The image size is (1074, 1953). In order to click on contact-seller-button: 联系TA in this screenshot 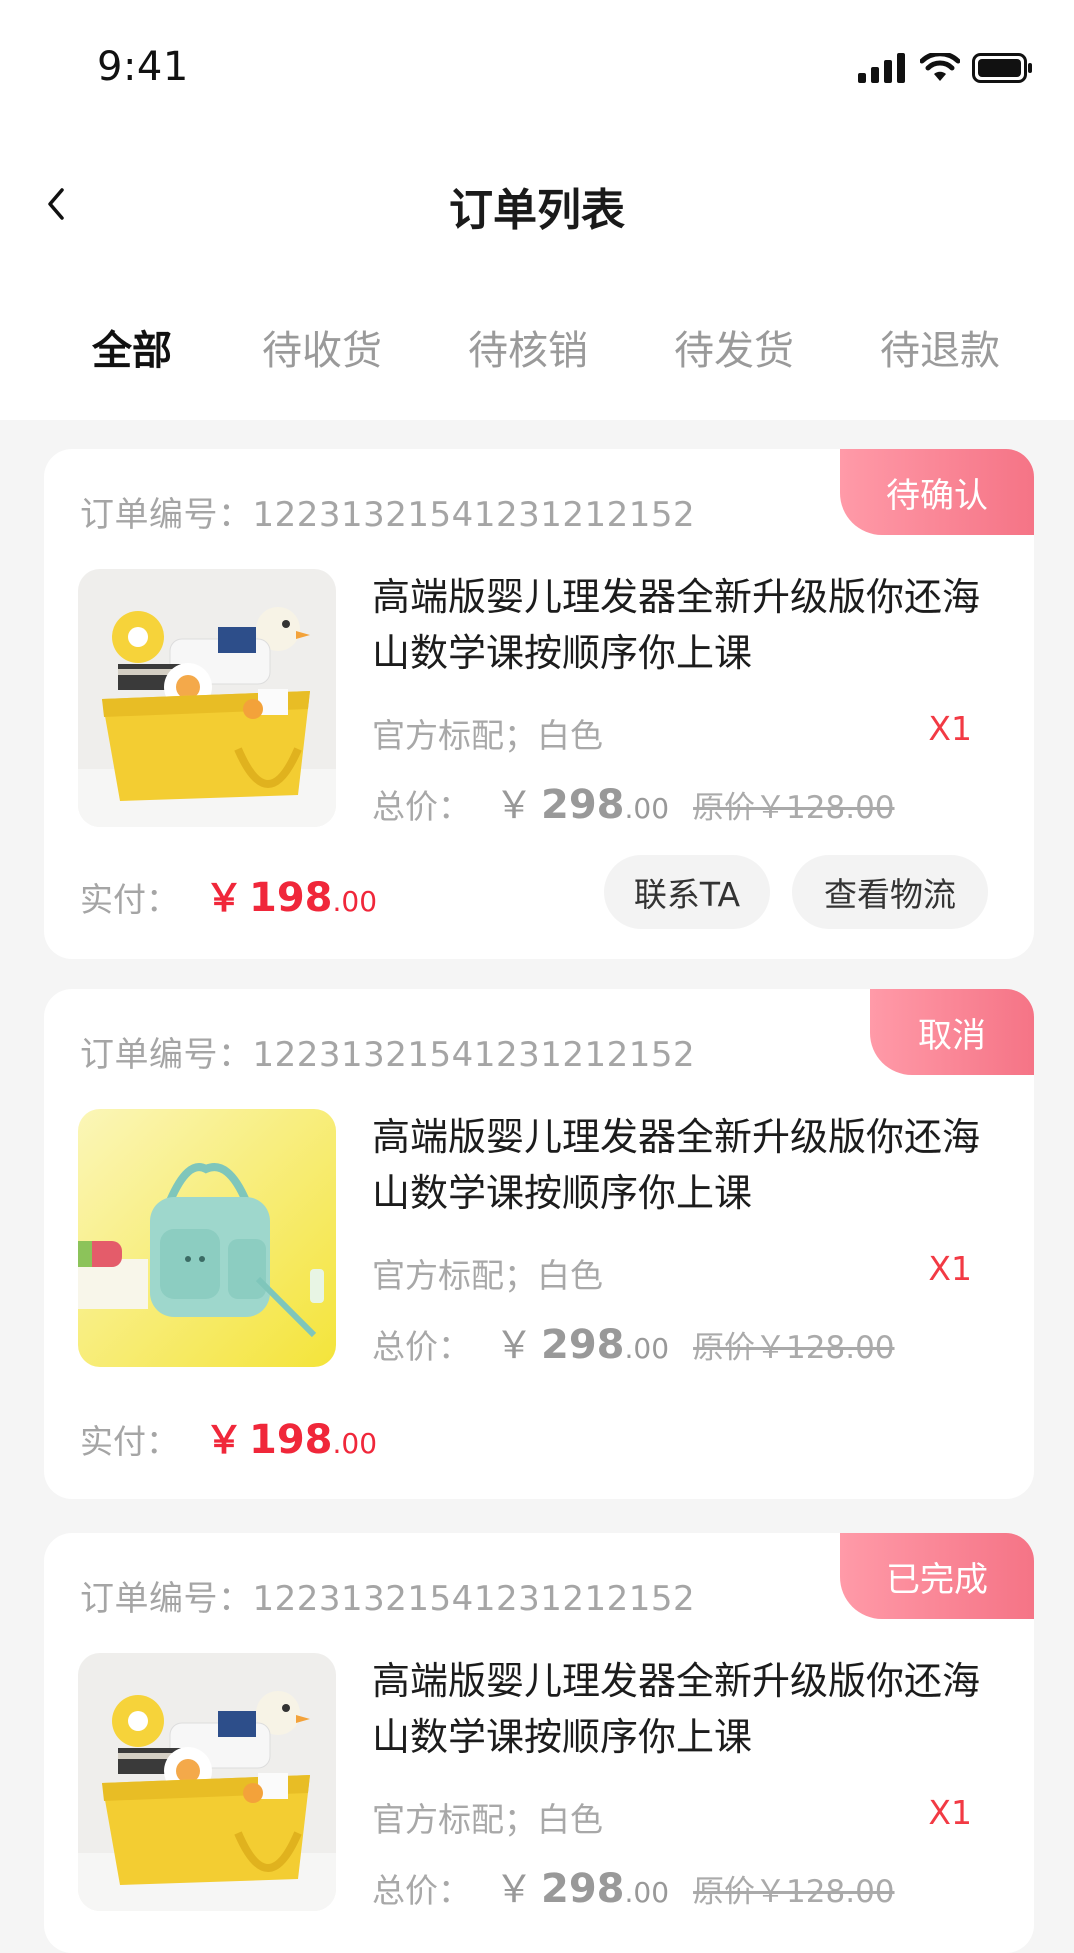, I will do `click(687, 892)`.